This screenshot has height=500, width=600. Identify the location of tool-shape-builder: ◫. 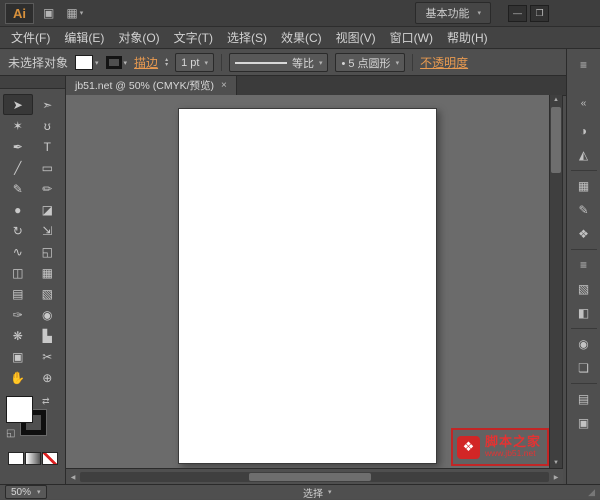
(18, 272).